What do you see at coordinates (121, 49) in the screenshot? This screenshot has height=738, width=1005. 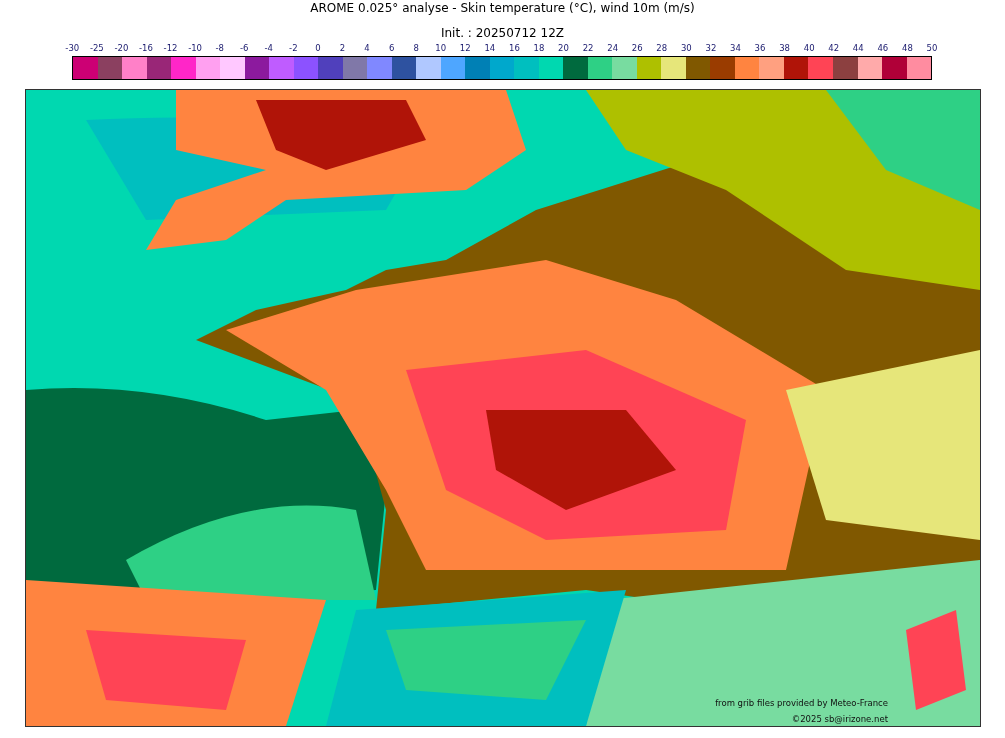 I see `colorbar-tick-label: -20` at bounding box center [121, 49].